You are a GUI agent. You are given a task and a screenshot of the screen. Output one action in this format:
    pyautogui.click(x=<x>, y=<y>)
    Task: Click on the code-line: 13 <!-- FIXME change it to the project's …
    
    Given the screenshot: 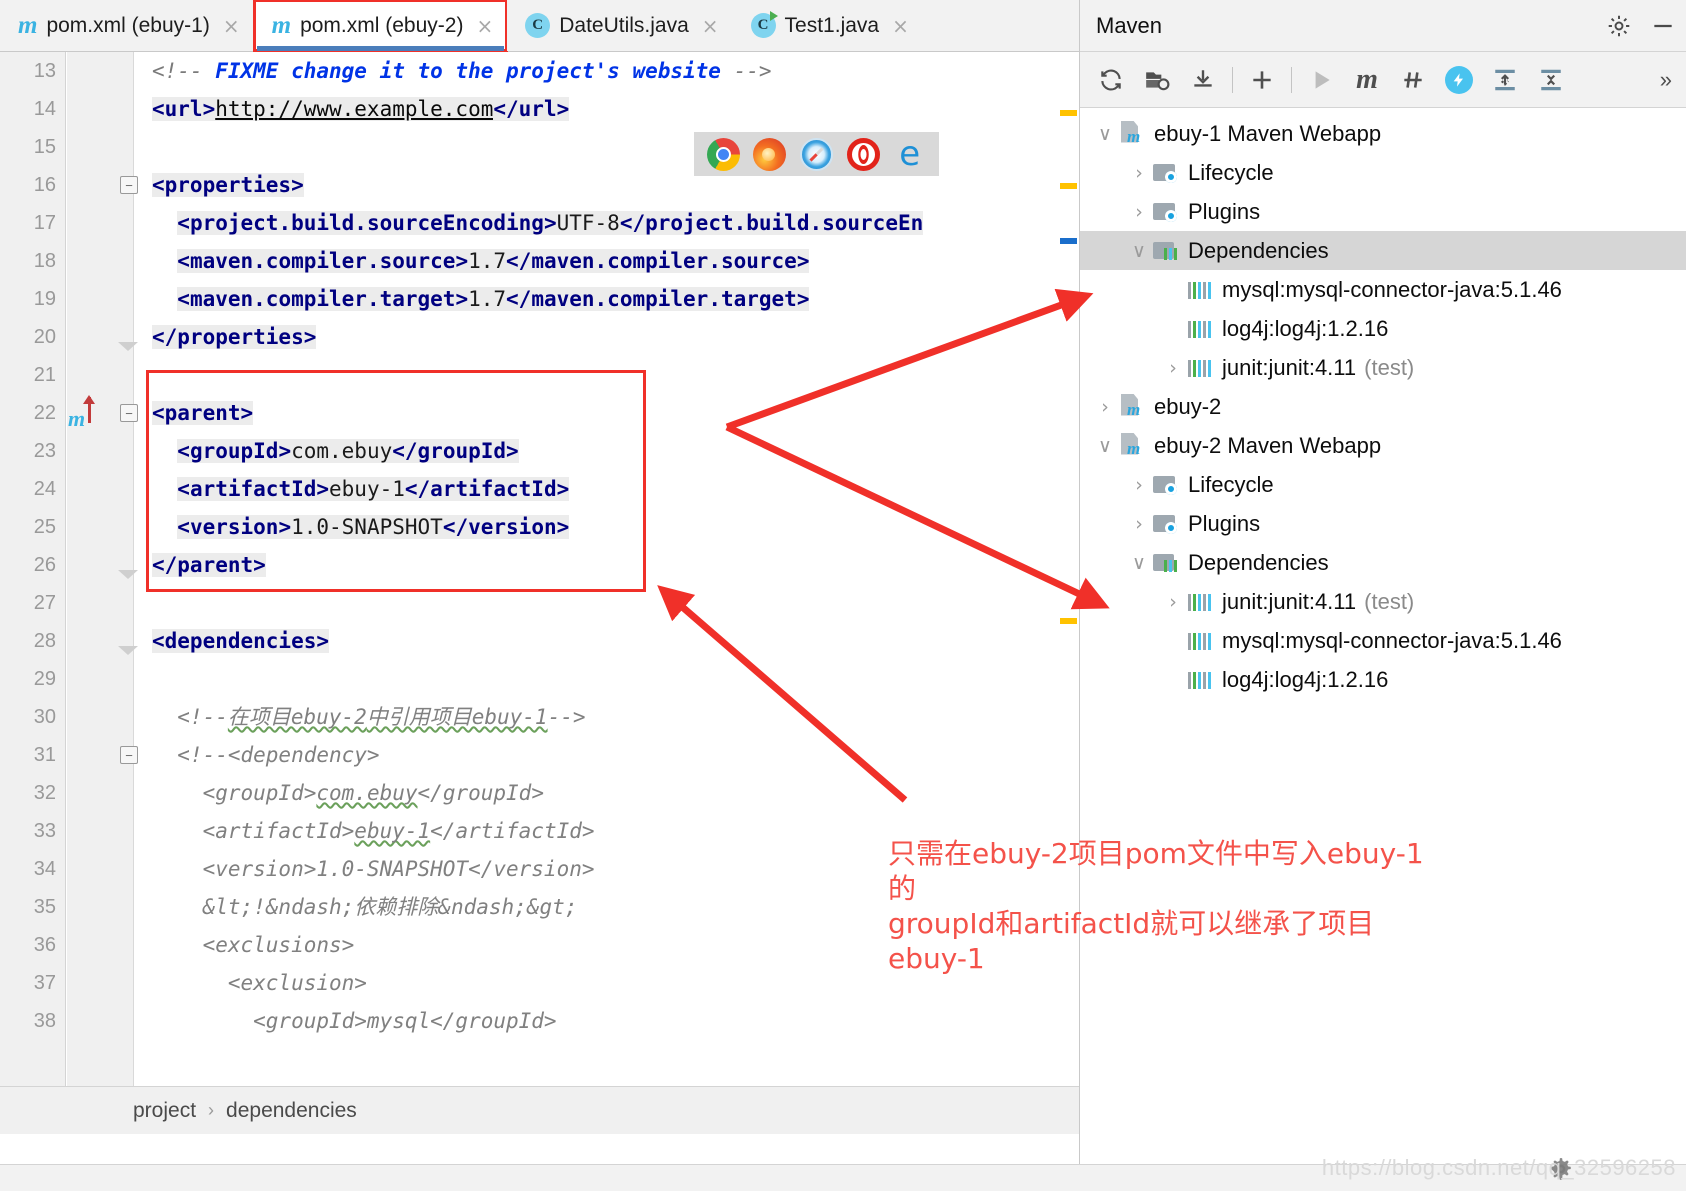 What is the action you would take?
    pyautogui.click(x=539, y=71)
    